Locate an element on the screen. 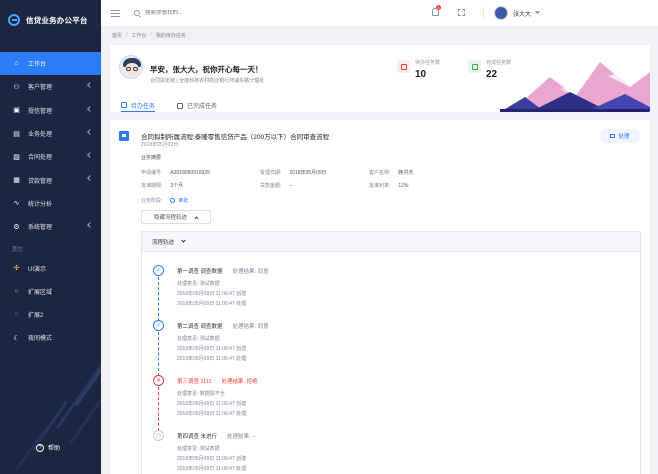 The width and height of the screenshot is (658, 474). customer-icon: ⚇ is located at coordinates (16, 87).